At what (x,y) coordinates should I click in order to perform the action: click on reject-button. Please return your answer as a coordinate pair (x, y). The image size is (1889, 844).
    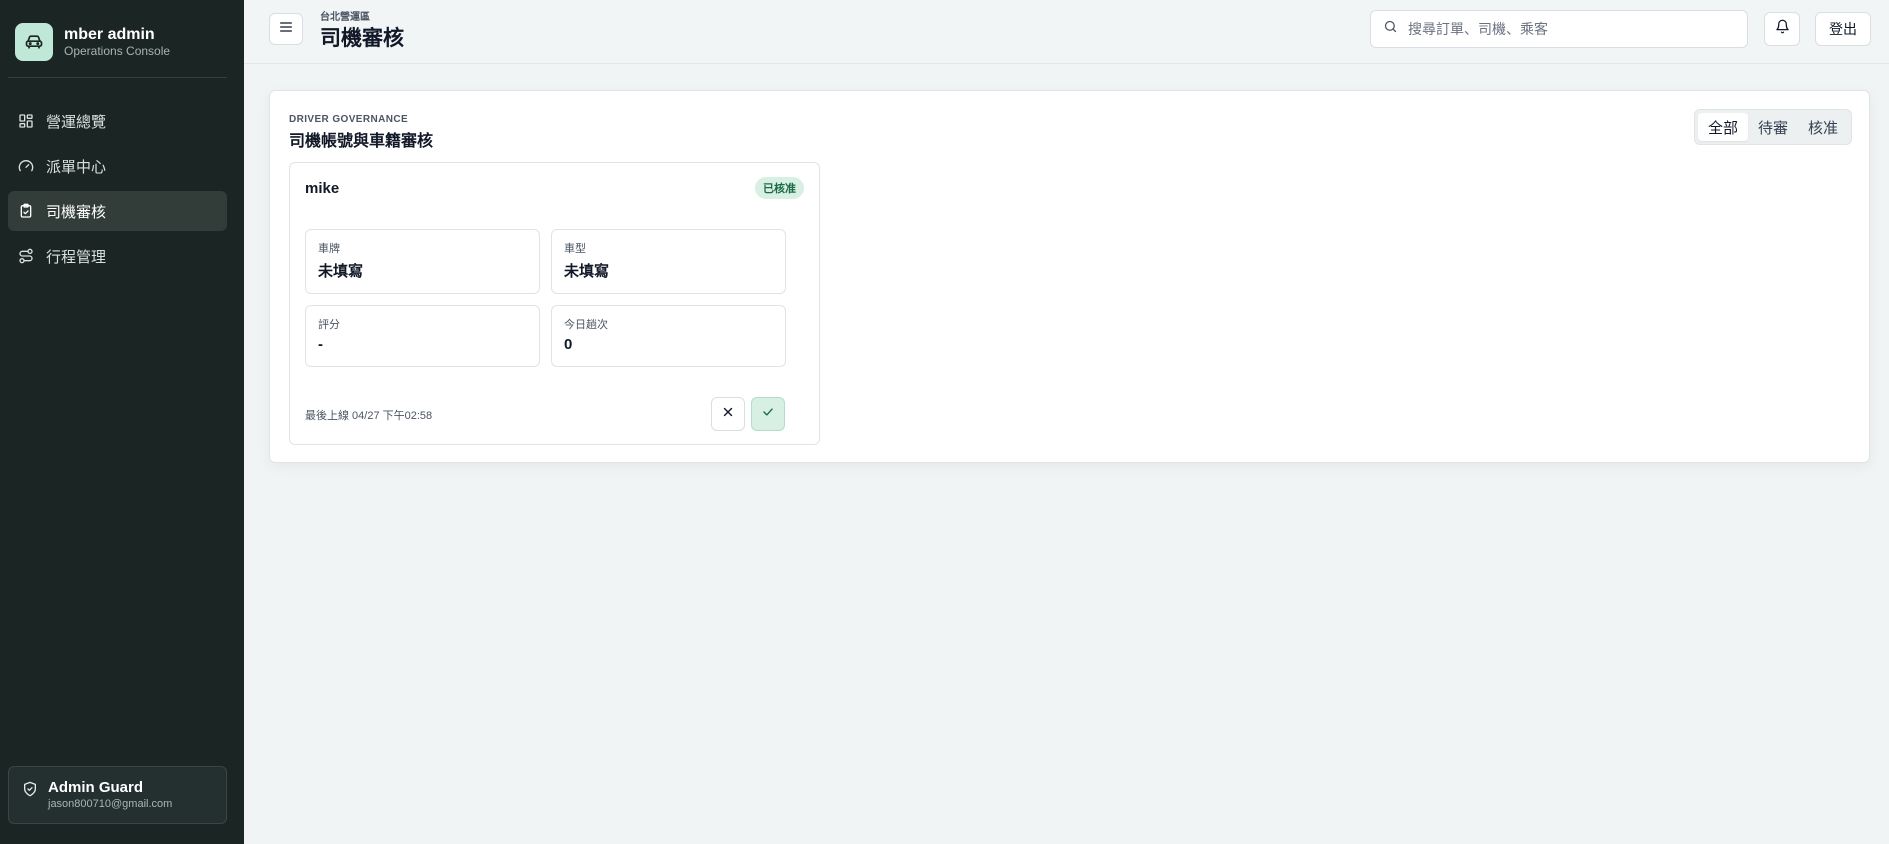
    Looking at the image, I should click on (728, 414).